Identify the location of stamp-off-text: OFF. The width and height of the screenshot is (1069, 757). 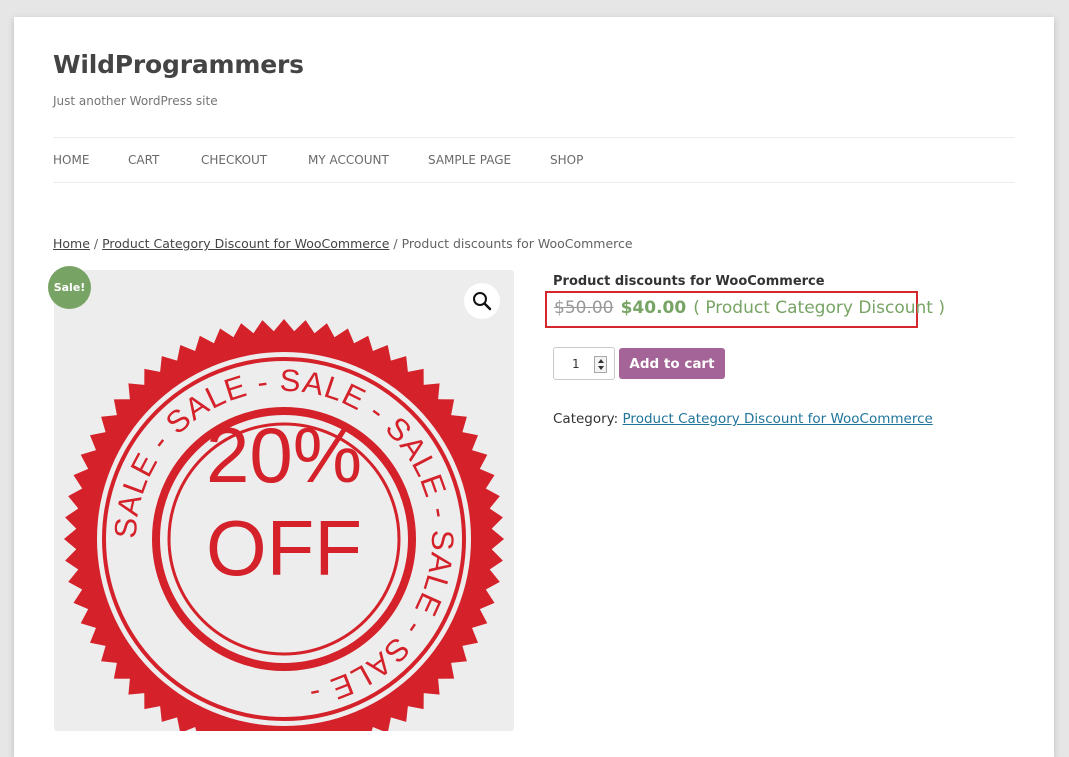
(284, 548).